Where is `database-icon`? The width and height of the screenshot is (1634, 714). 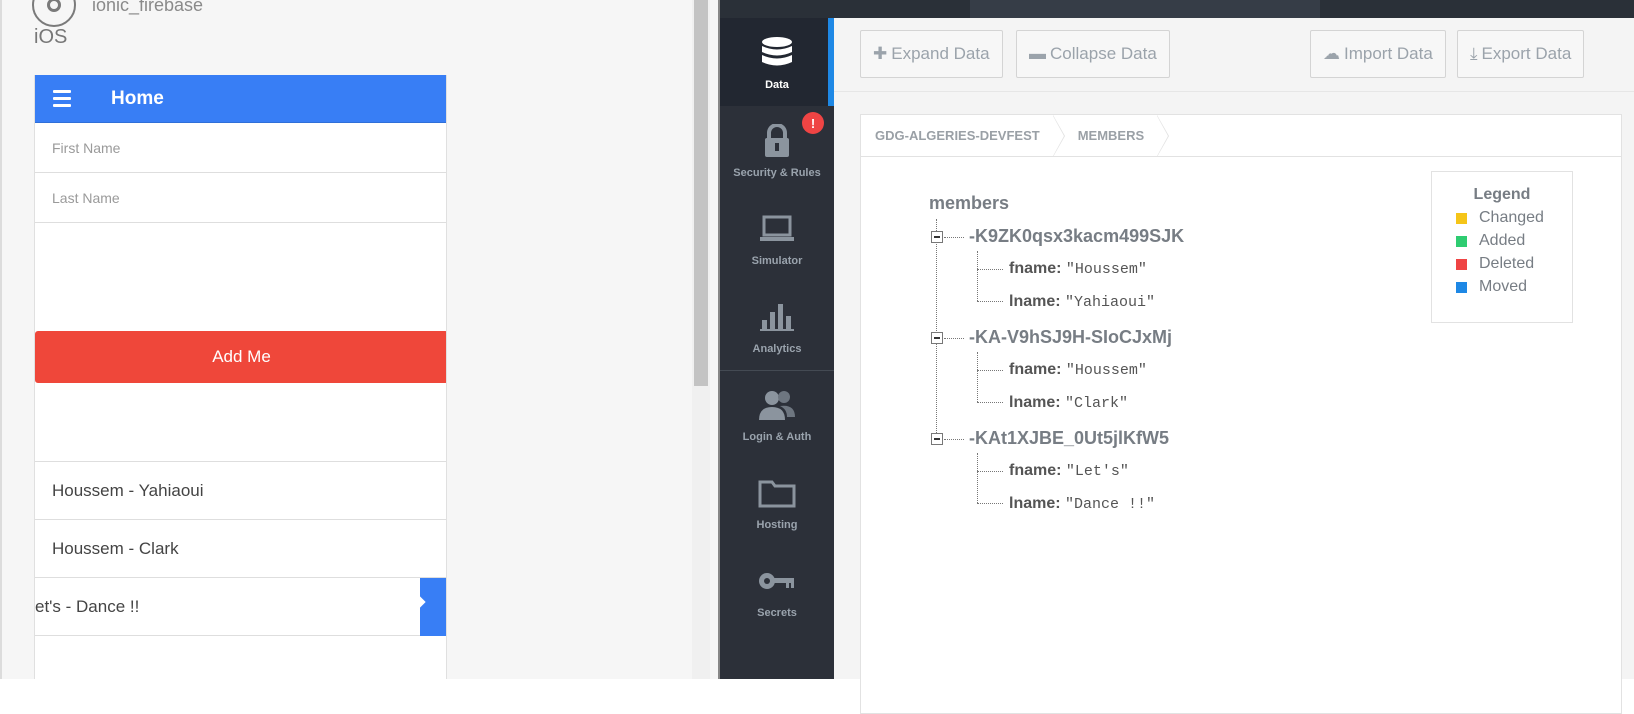 database-icon is located at coordinates (777, 53).